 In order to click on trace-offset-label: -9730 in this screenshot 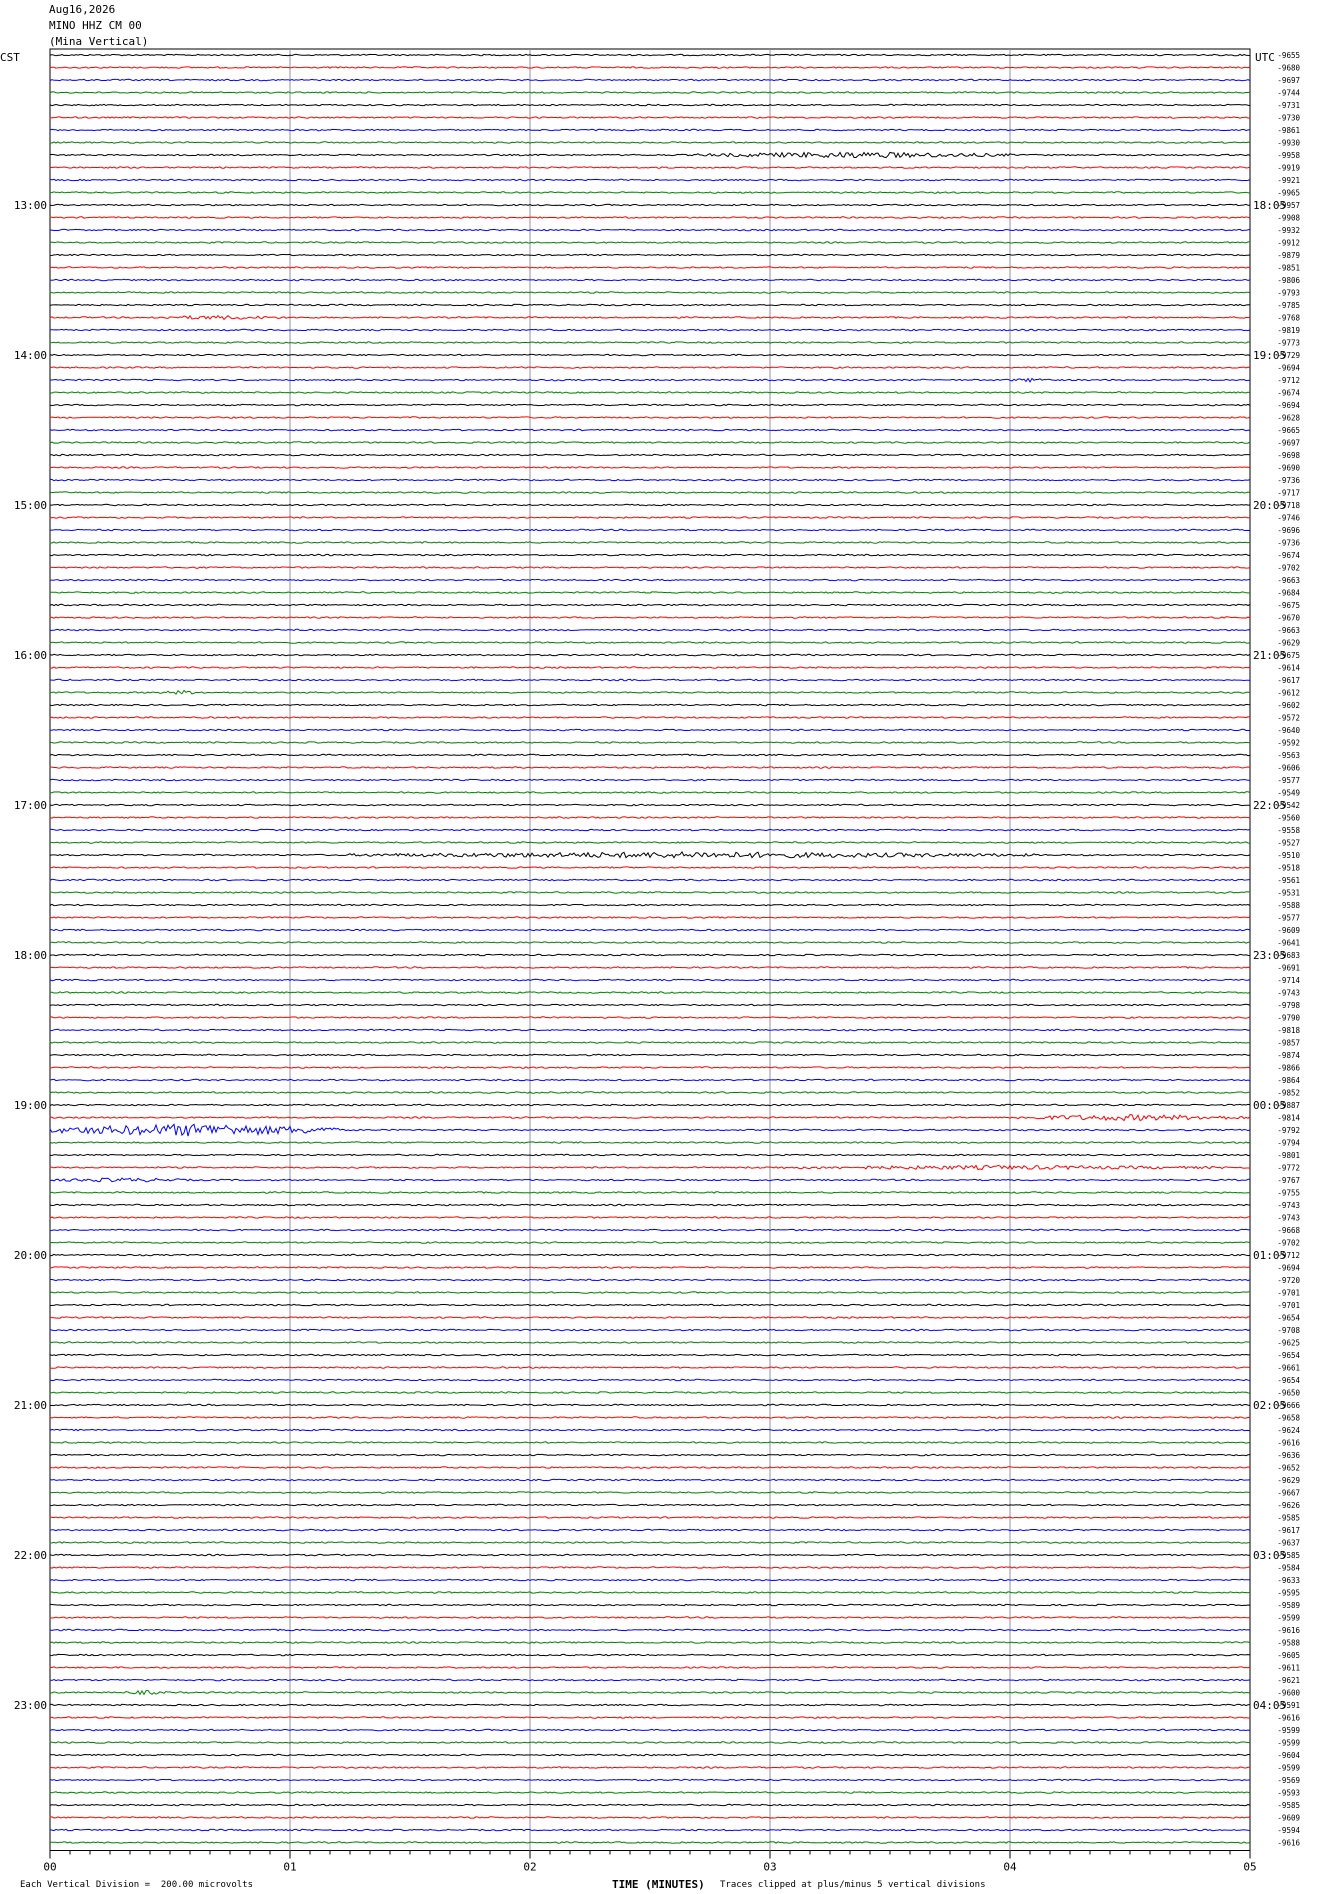, I will do `click(1288, 118)`.